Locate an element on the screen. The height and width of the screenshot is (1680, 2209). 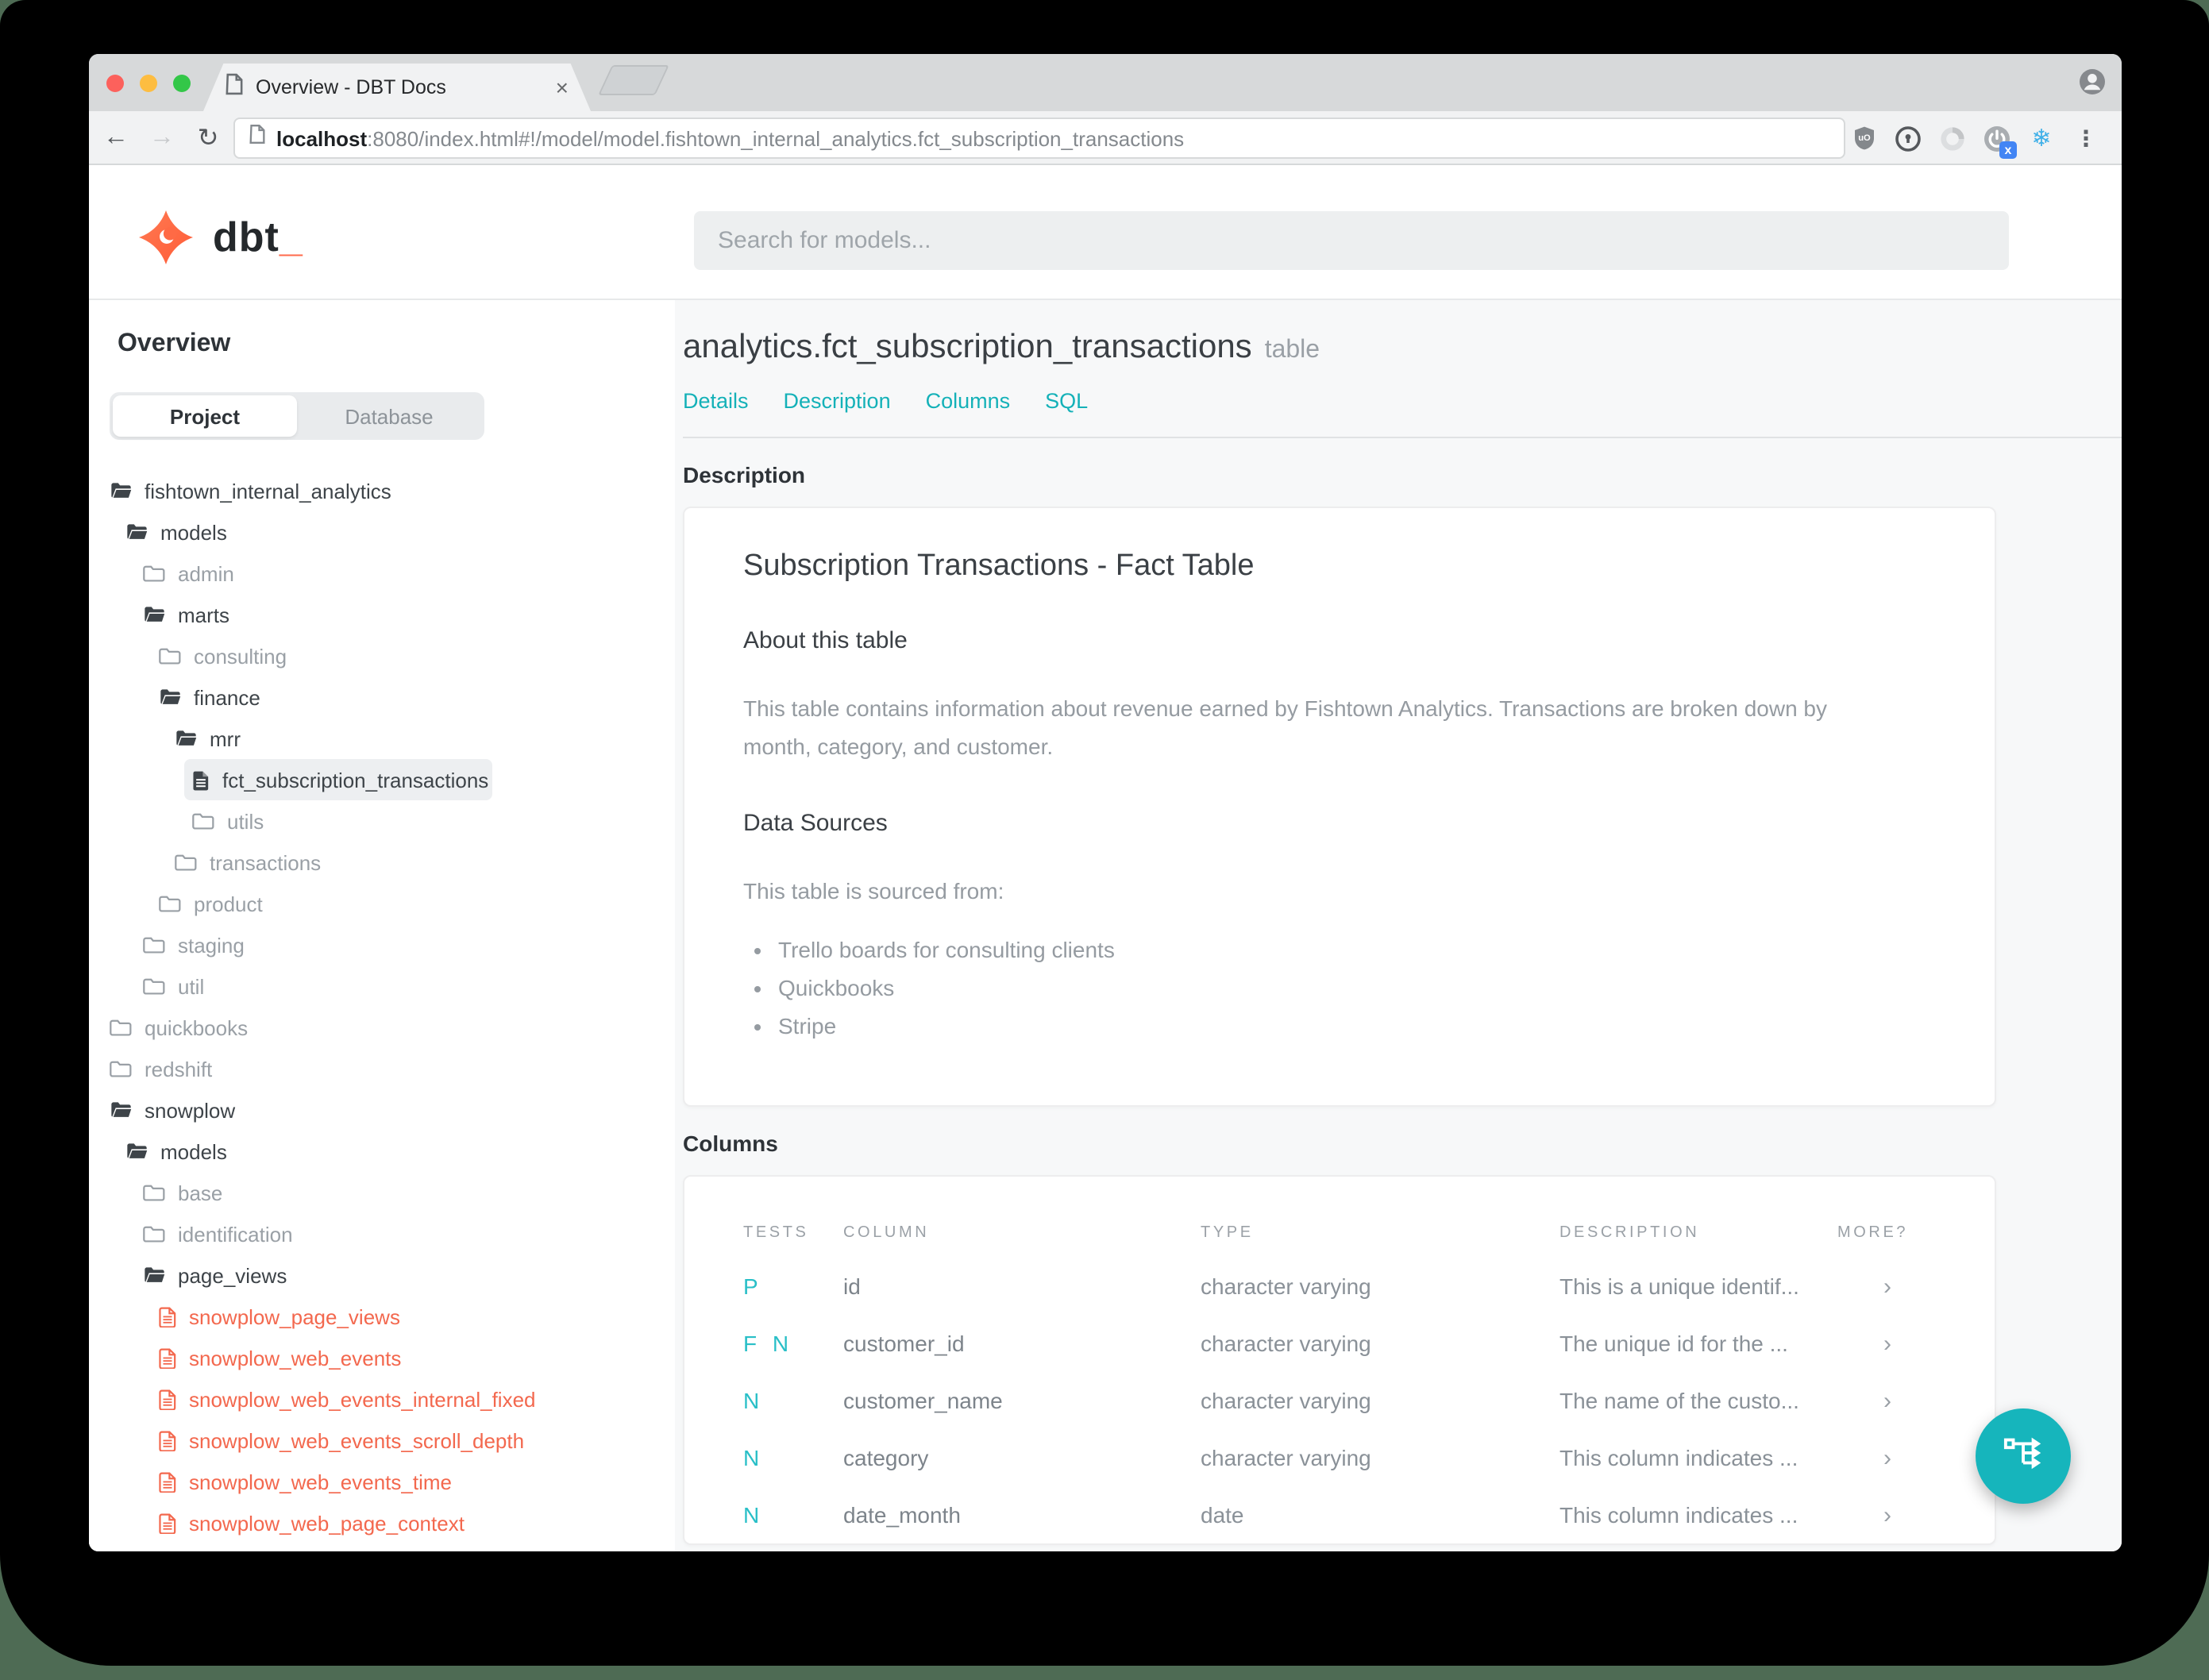
snowflake-icon: ❄ is located at coordinates (2042, 138).